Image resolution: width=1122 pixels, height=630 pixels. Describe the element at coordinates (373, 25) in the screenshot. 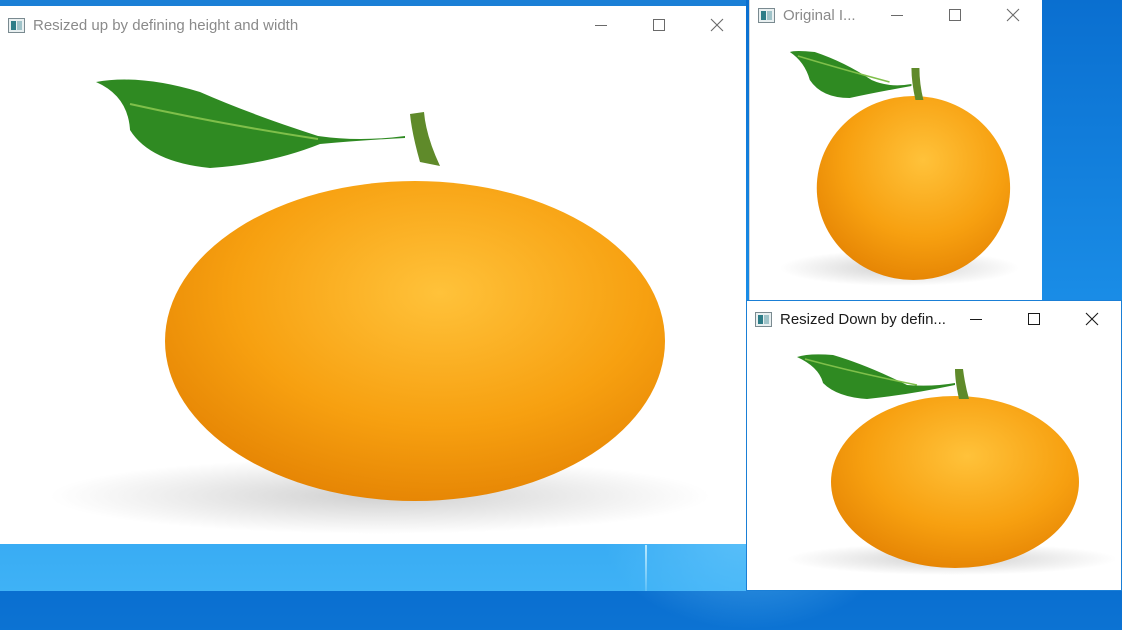

I see `titlebar: Resized up by defining height and width` at that location.